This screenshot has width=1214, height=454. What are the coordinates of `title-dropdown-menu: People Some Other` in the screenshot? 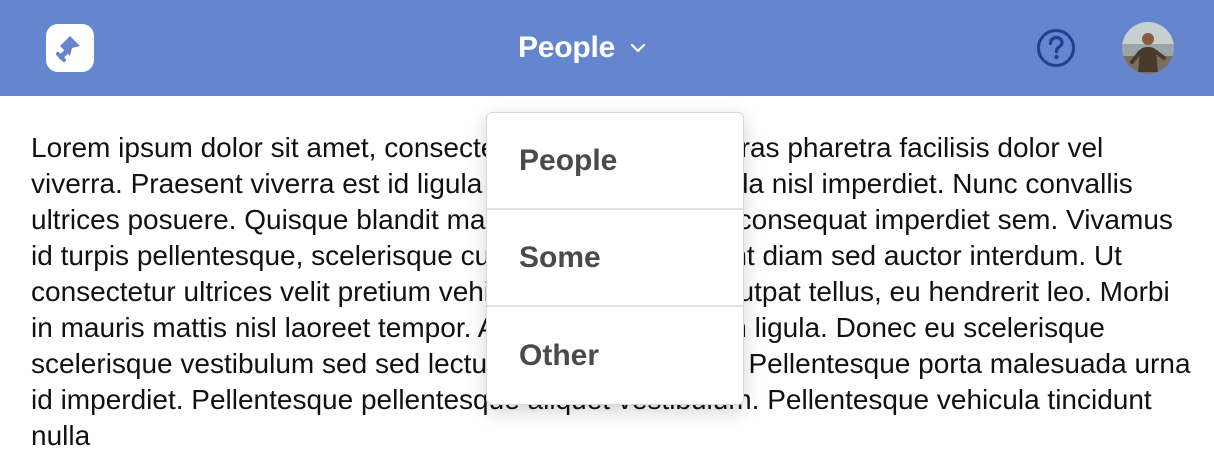 It's located at (615, 258).